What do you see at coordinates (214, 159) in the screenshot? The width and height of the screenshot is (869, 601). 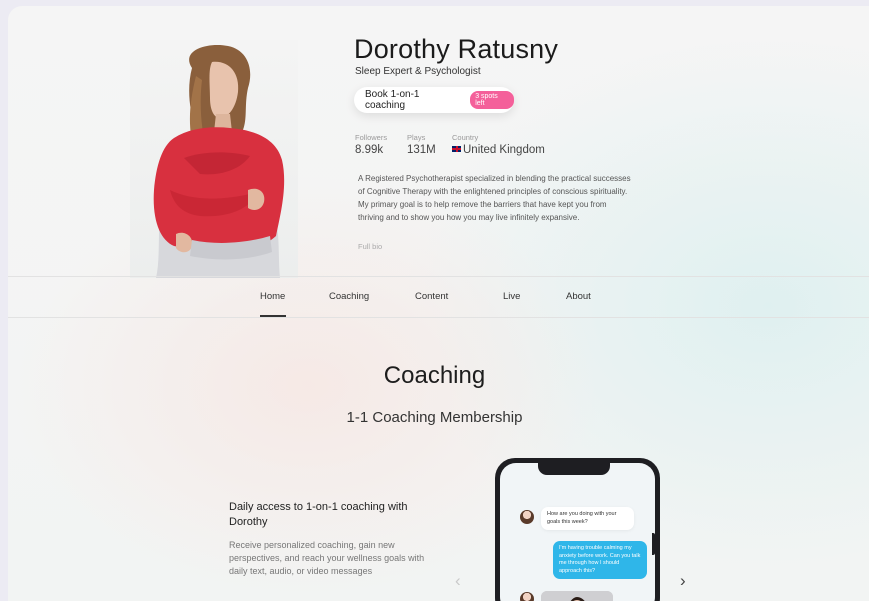 I see `profile-photo` at bounding box center [214, 159].